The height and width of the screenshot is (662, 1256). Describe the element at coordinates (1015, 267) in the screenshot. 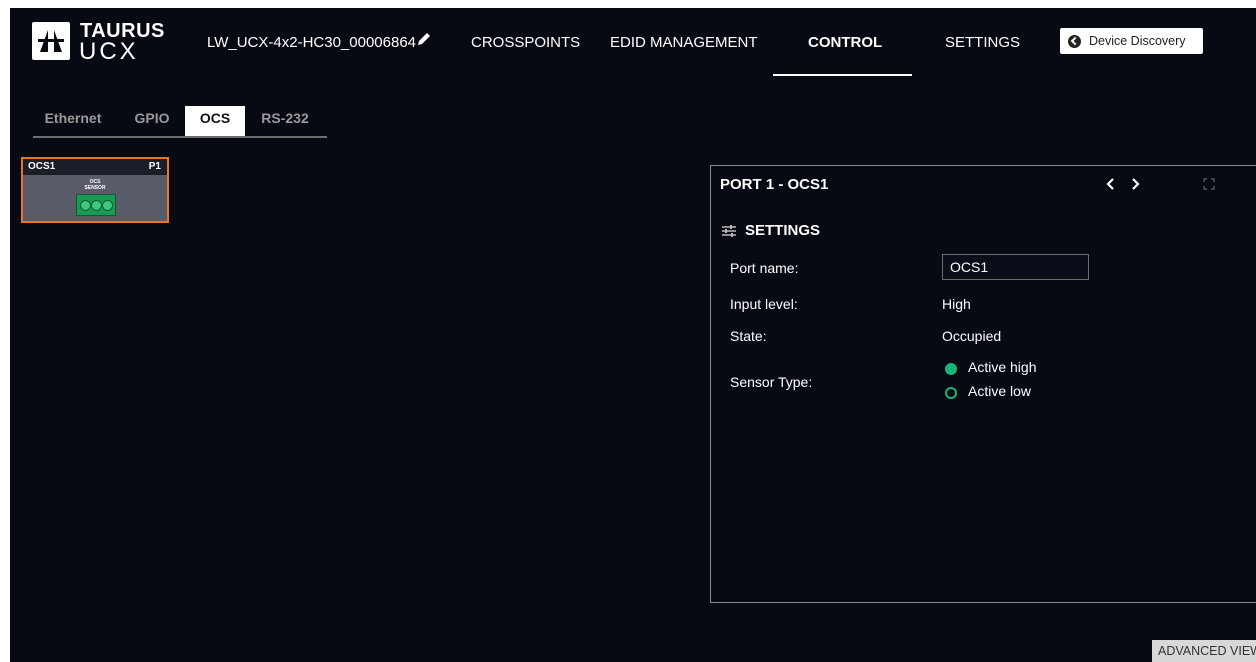

I see `port-name-input` at that location.